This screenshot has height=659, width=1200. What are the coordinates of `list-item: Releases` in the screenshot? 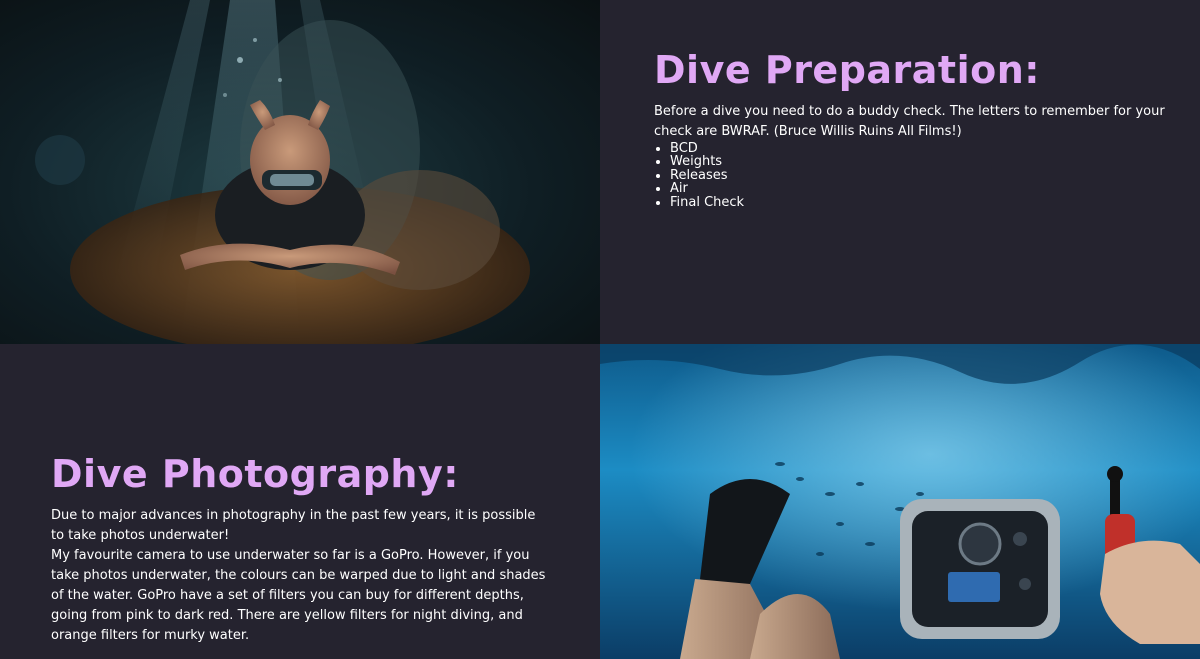 It's located at (922, 176).